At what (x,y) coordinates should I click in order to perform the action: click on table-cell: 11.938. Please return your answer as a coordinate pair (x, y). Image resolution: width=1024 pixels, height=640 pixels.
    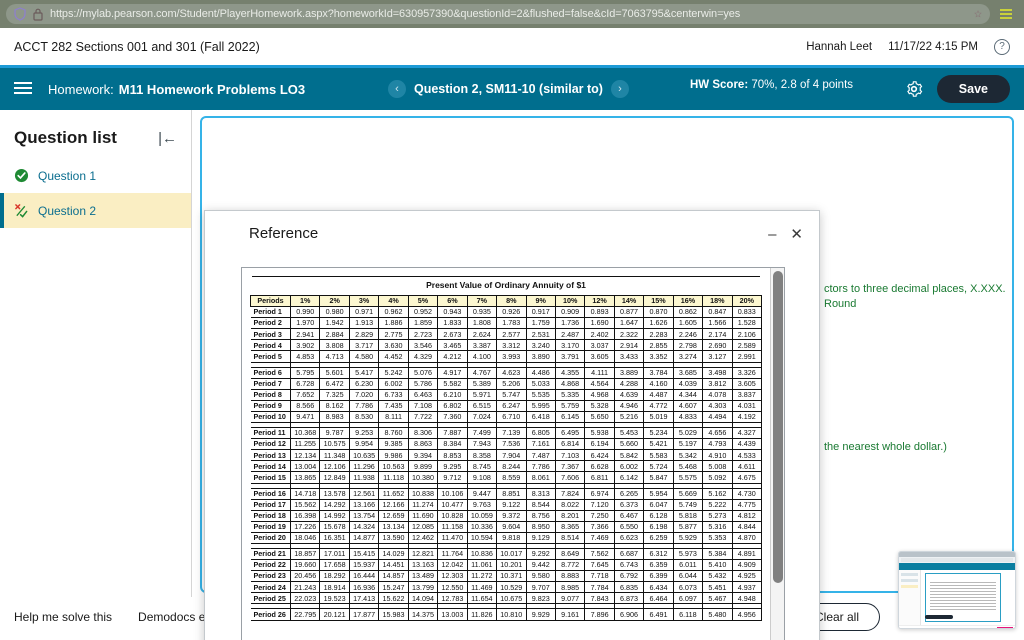
    Looking at the image, I should click on (364, 477).